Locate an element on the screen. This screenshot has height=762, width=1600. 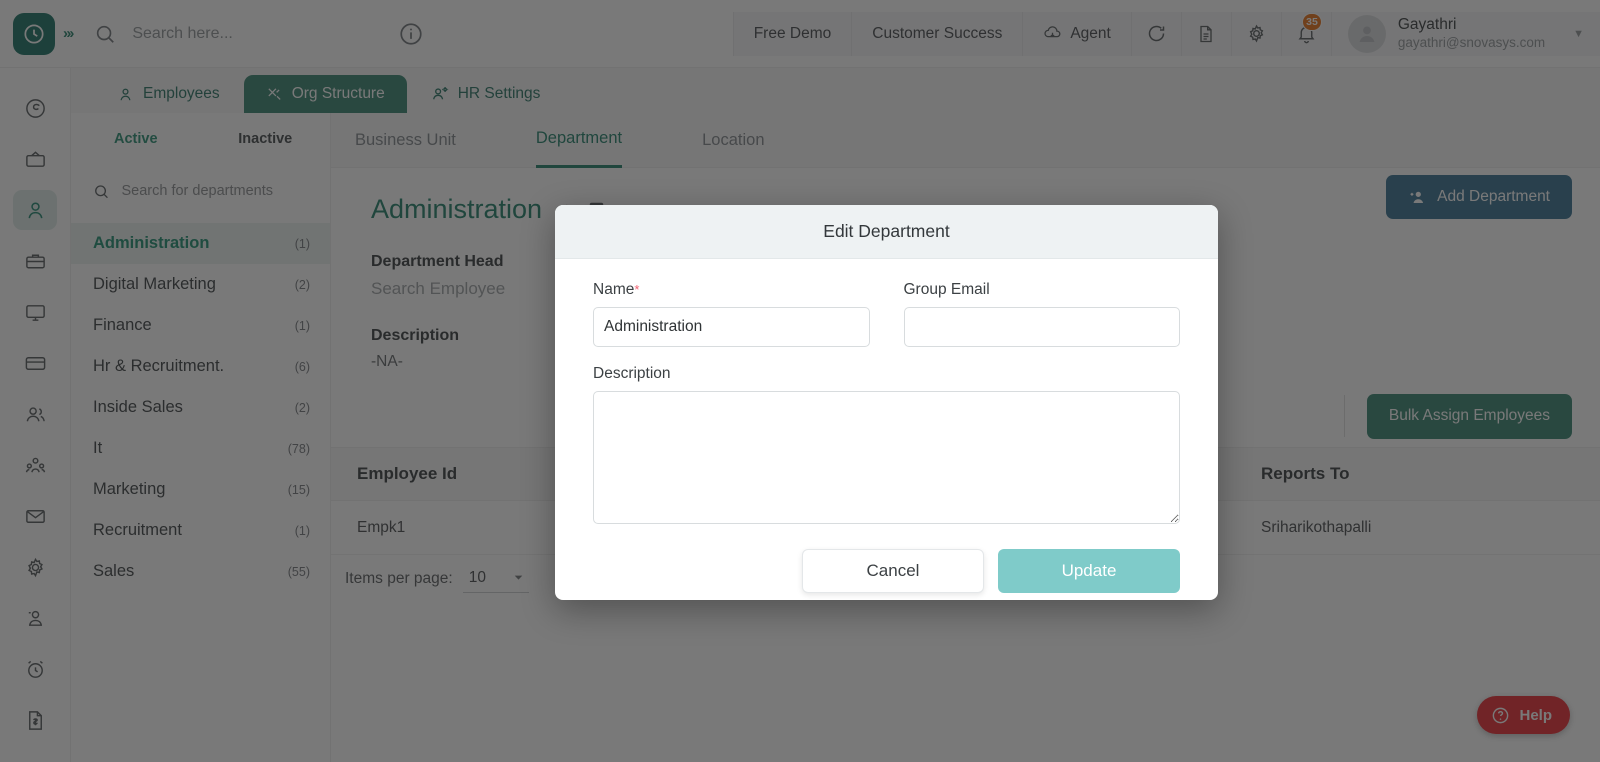
dialog-header: Edit Department is located at coordinates (886, 232).